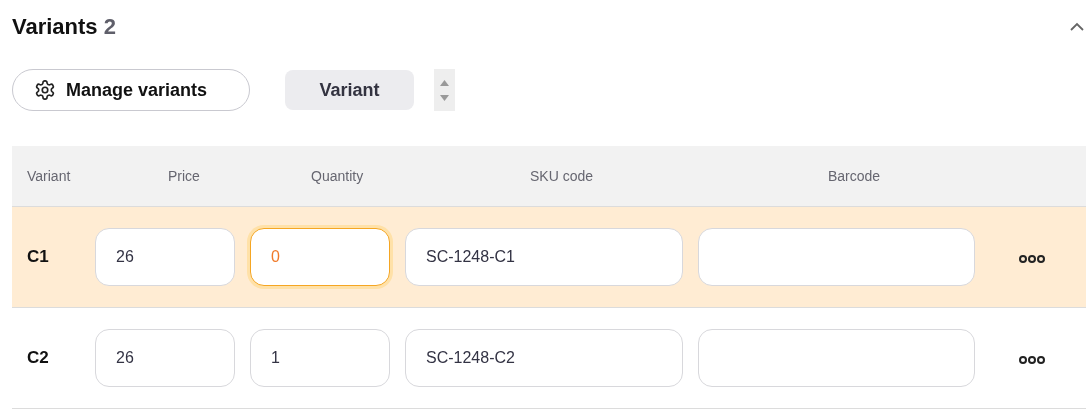 This screenshot has width=1088, height=416. Describe the element at coordinates (38, 257) in the screenshot. I see `variant-name: C1` at that location.